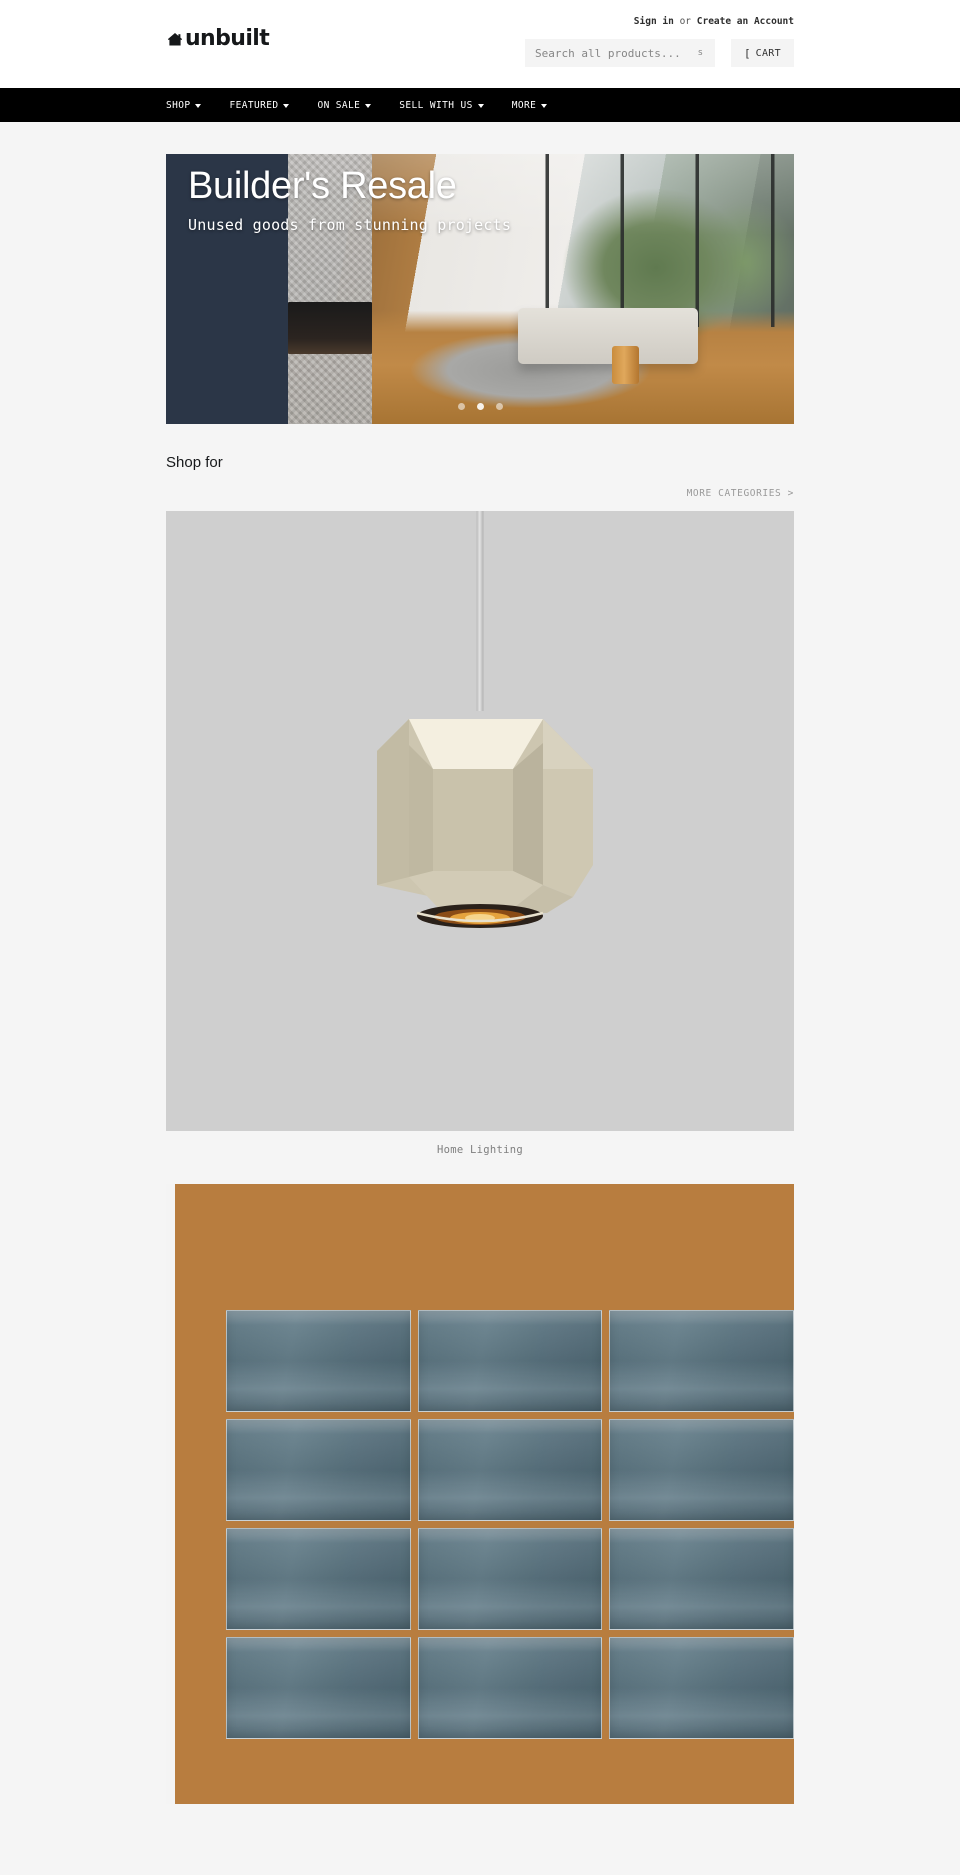 This screenshot has width=960, height=1875. I want to click on main-navigation: SHOP FEATURED ON SALE SELL WITH US MORE, so click(480, 105).